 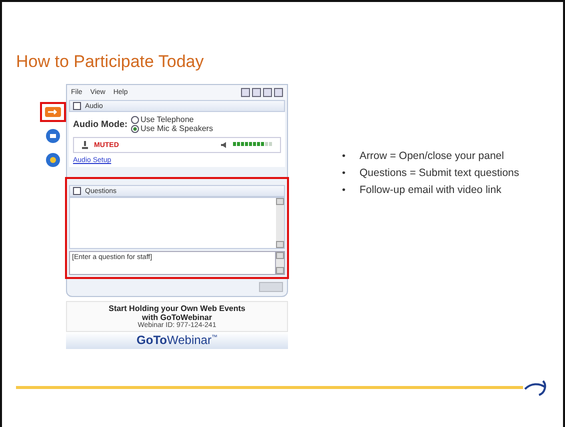 I want to click on bullet-item: Arrow = Open/close your panel, so click(x=432, y=156).